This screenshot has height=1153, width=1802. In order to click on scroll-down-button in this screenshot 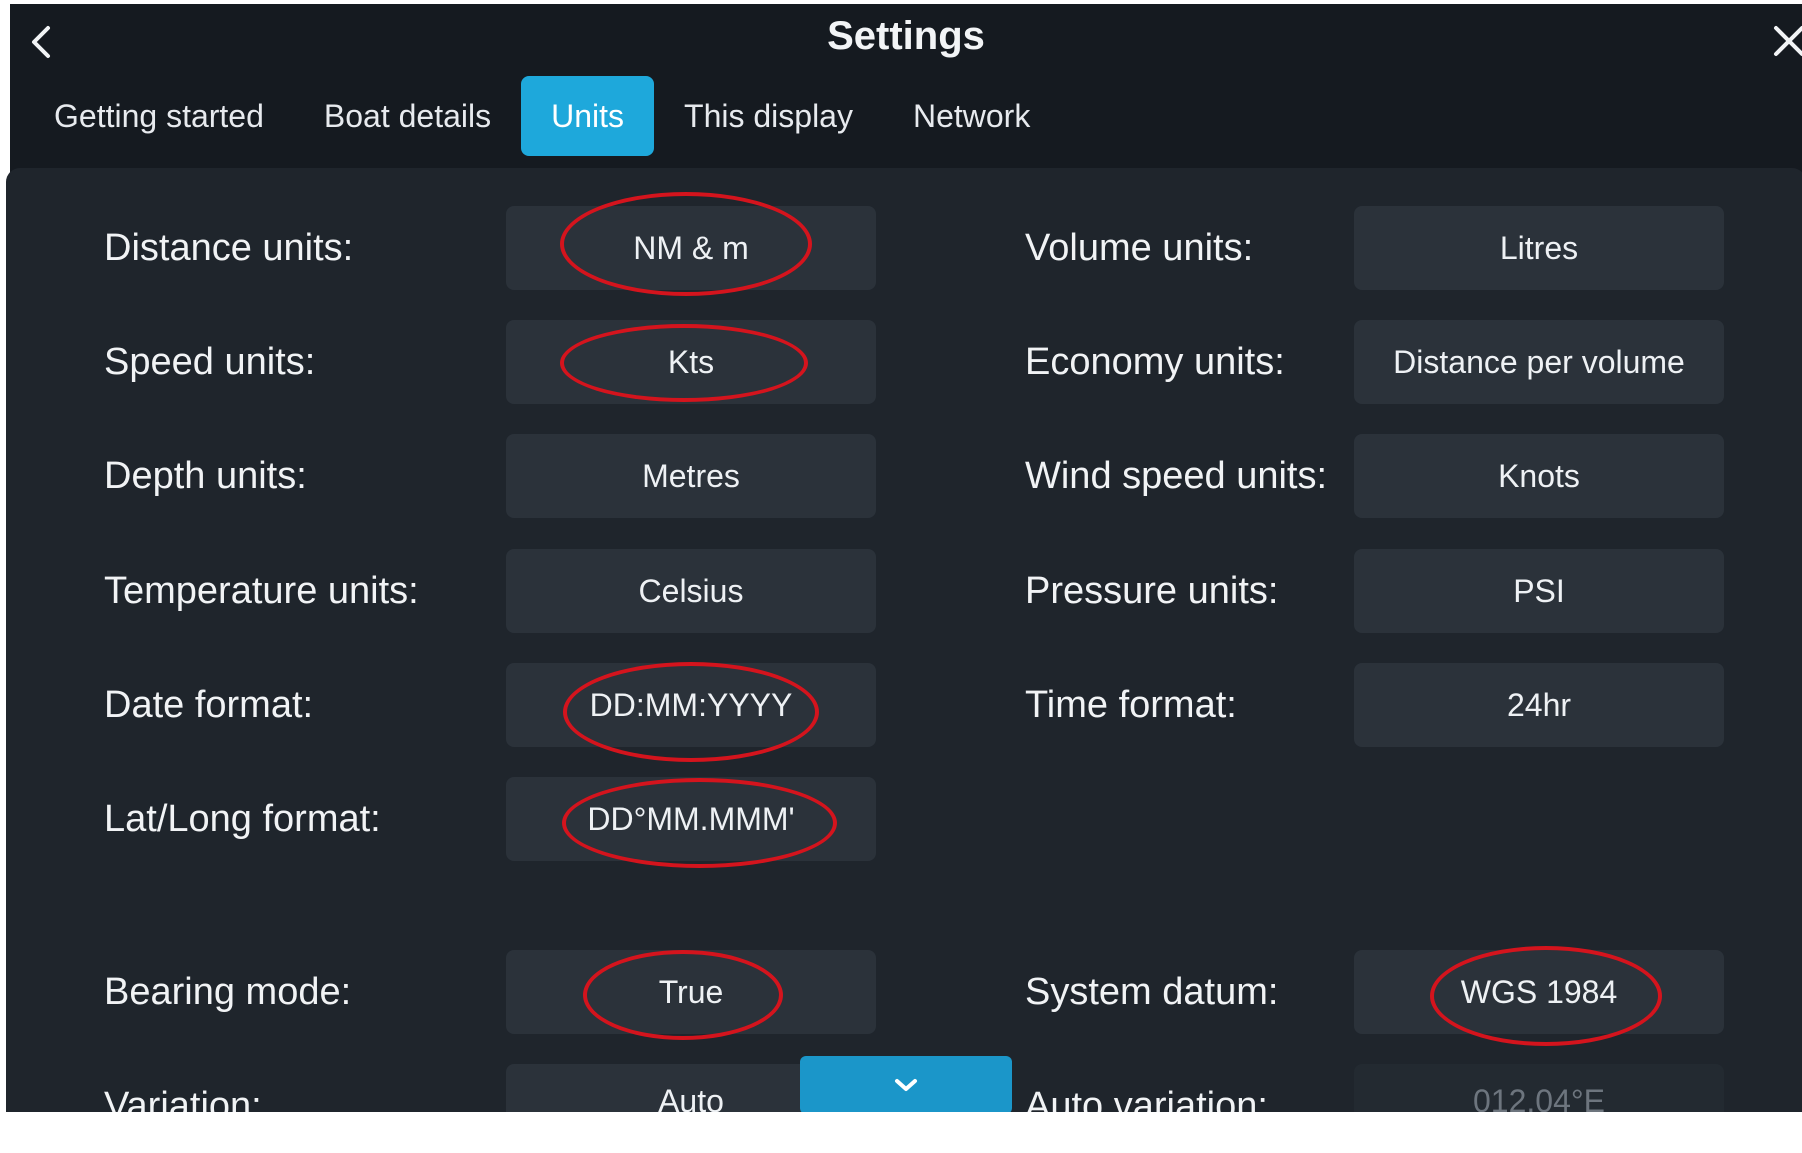, I will do `click(906, 1085)`.